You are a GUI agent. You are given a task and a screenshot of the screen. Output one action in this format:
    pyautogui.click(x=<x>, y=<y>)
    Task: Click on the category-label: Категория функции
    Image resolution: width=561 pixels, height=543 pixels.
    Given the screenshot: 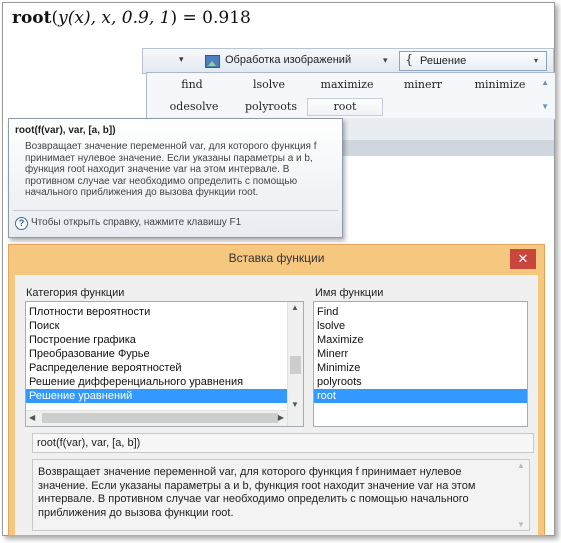 What is the action you would take?
    pyautogui.click(x=75, y=293)
    